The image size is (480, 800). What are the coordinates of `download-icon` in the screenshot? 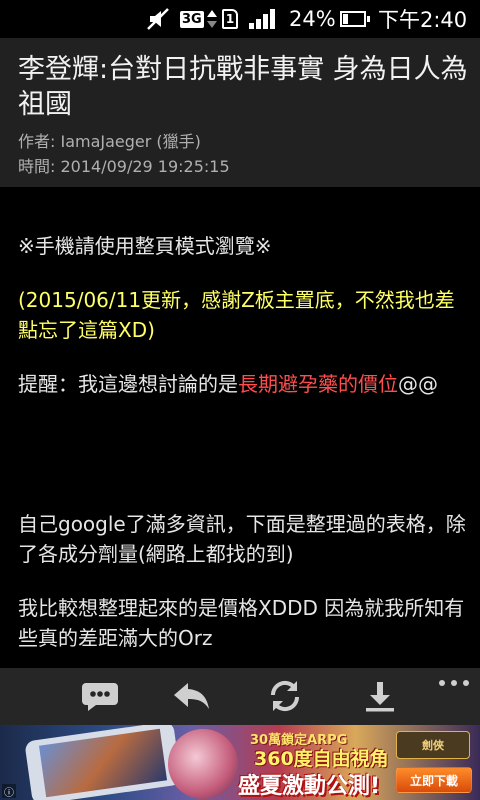 It's located at (380, 697).